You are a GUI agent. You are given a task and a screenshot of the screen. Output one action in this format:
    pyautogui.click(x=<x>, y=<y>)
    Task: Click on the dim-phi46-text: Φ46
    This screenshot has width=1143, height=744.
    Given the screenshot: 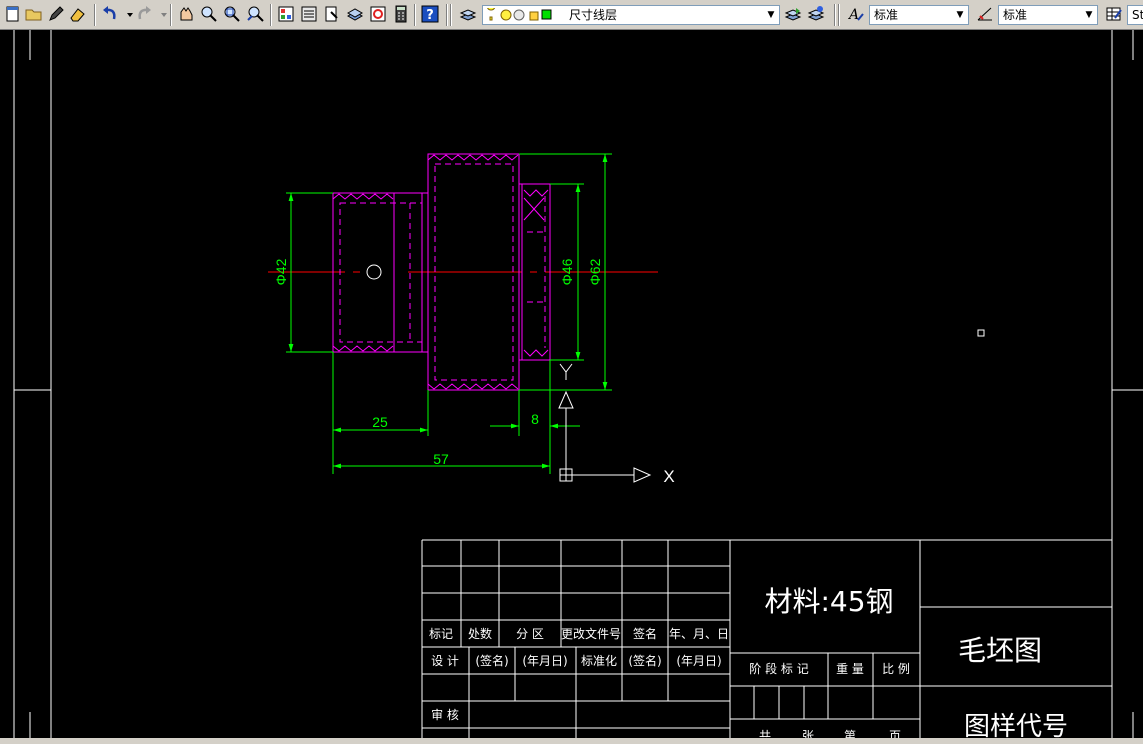 What is the action you would take?
    pyautogui.click(x=567, y=271)
    